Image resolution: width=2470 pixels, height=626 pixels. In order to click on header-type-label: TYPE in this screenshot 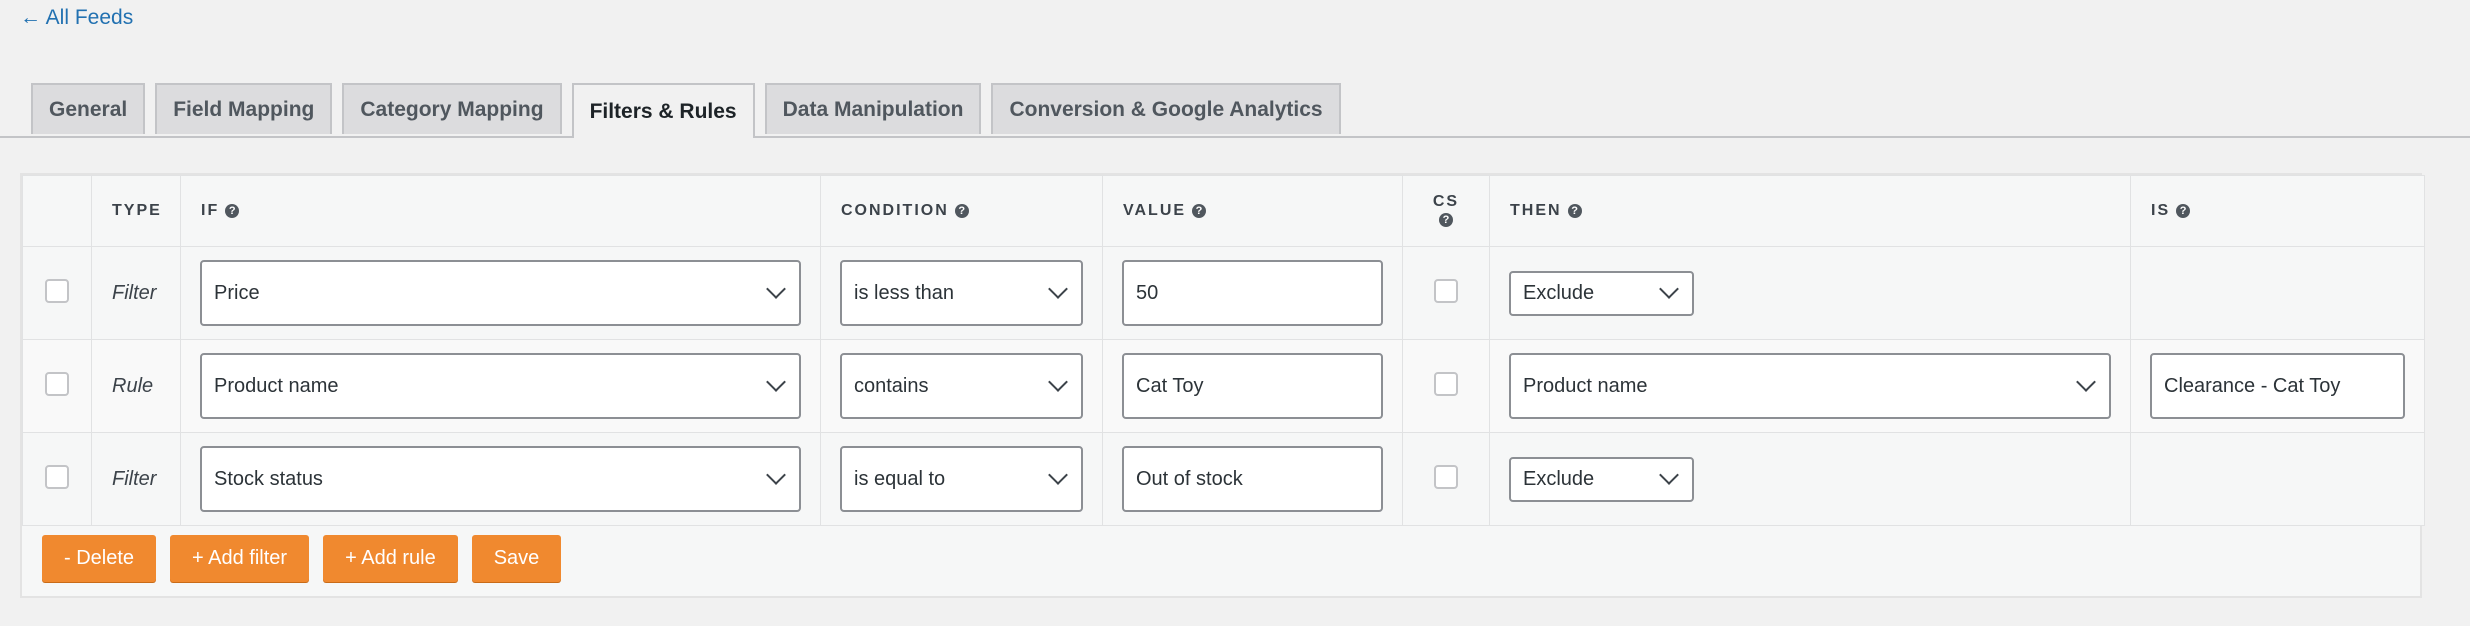, I will do `click(137, 210)`.